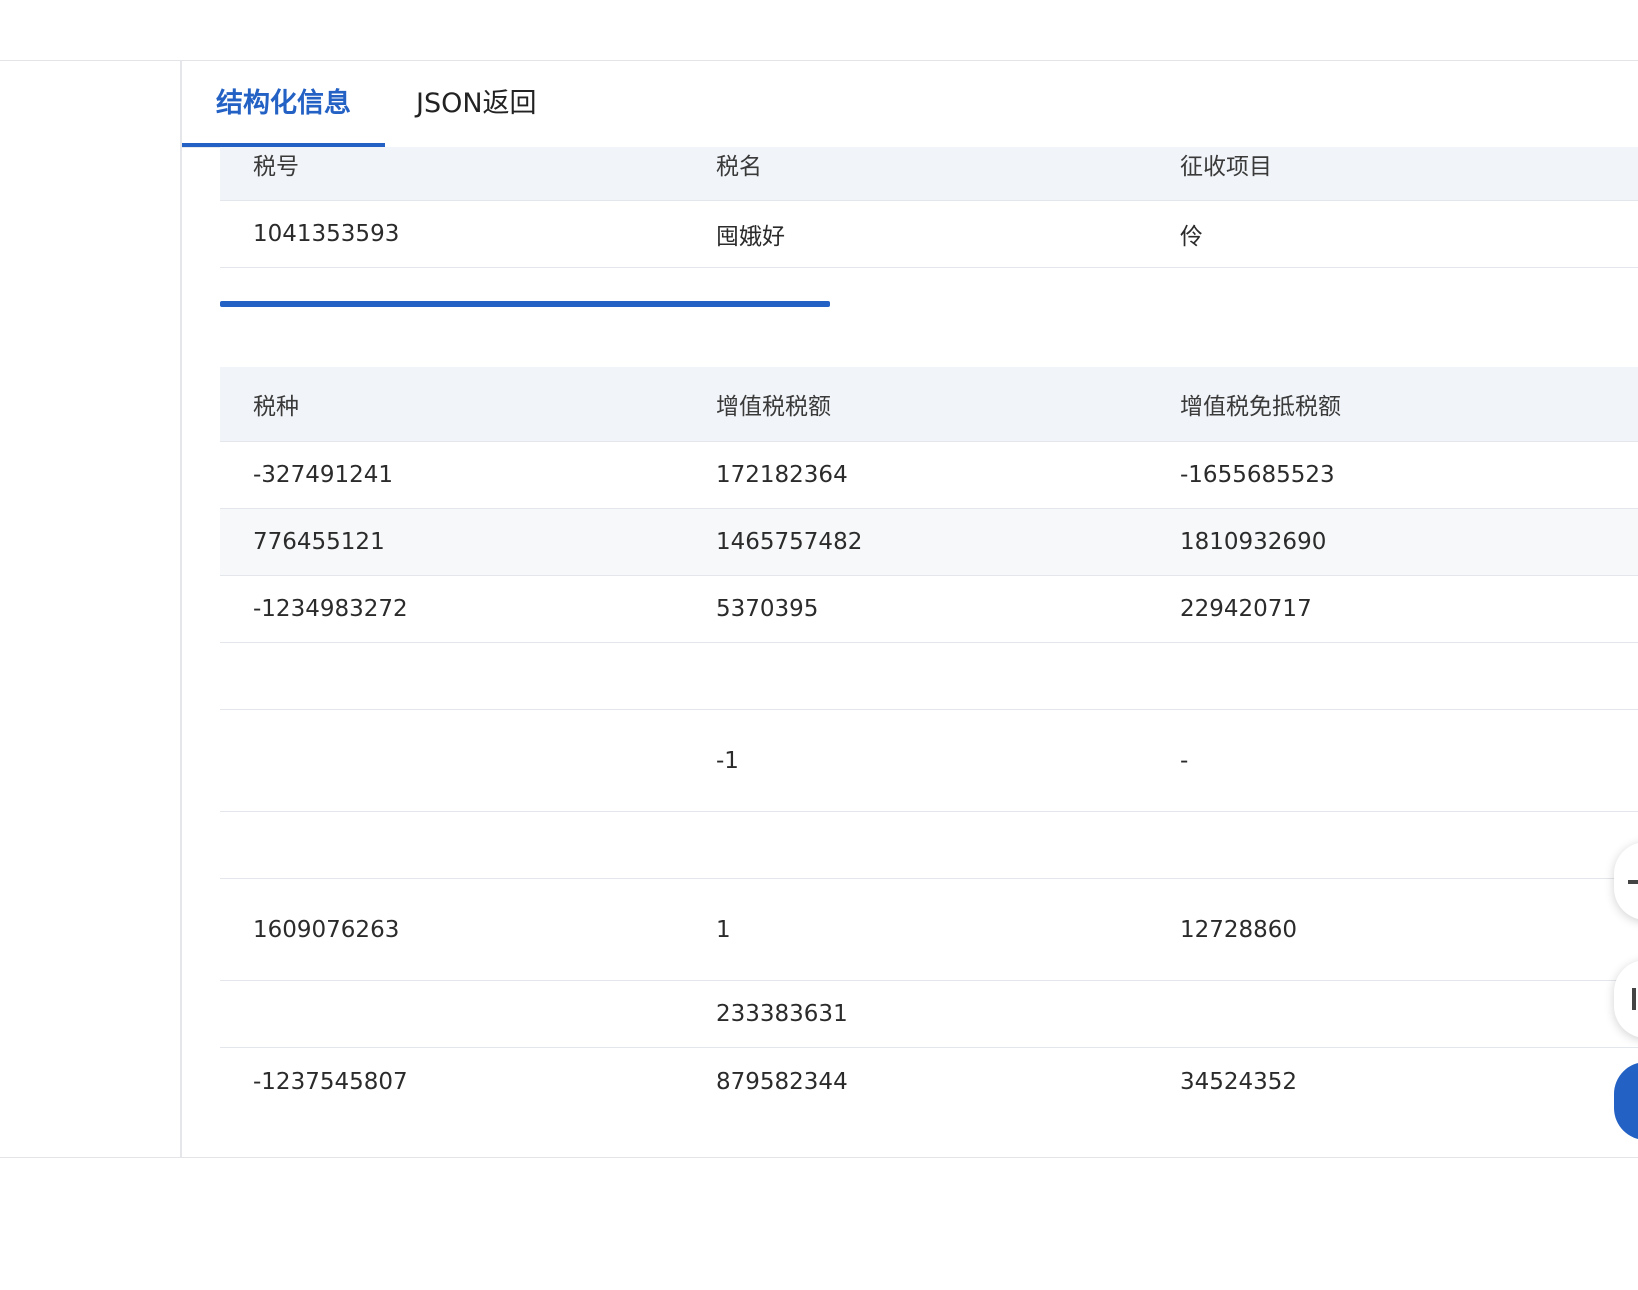 The width and height of the screenshot is (1638, 1290). I want to click on table-cell: 233383631, so click(782, 1014).